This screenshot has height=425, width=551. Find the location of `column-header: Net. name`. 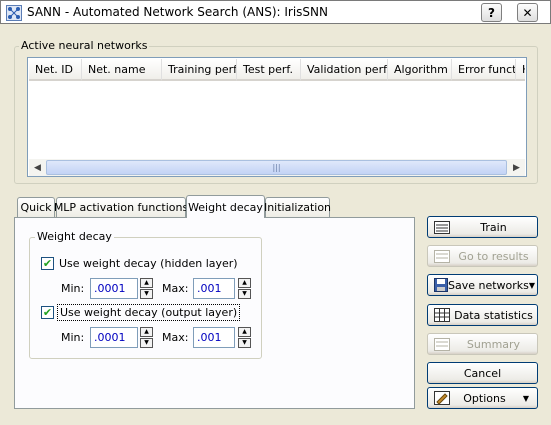

column-header: Net. name is located at coordinates (122, 70).